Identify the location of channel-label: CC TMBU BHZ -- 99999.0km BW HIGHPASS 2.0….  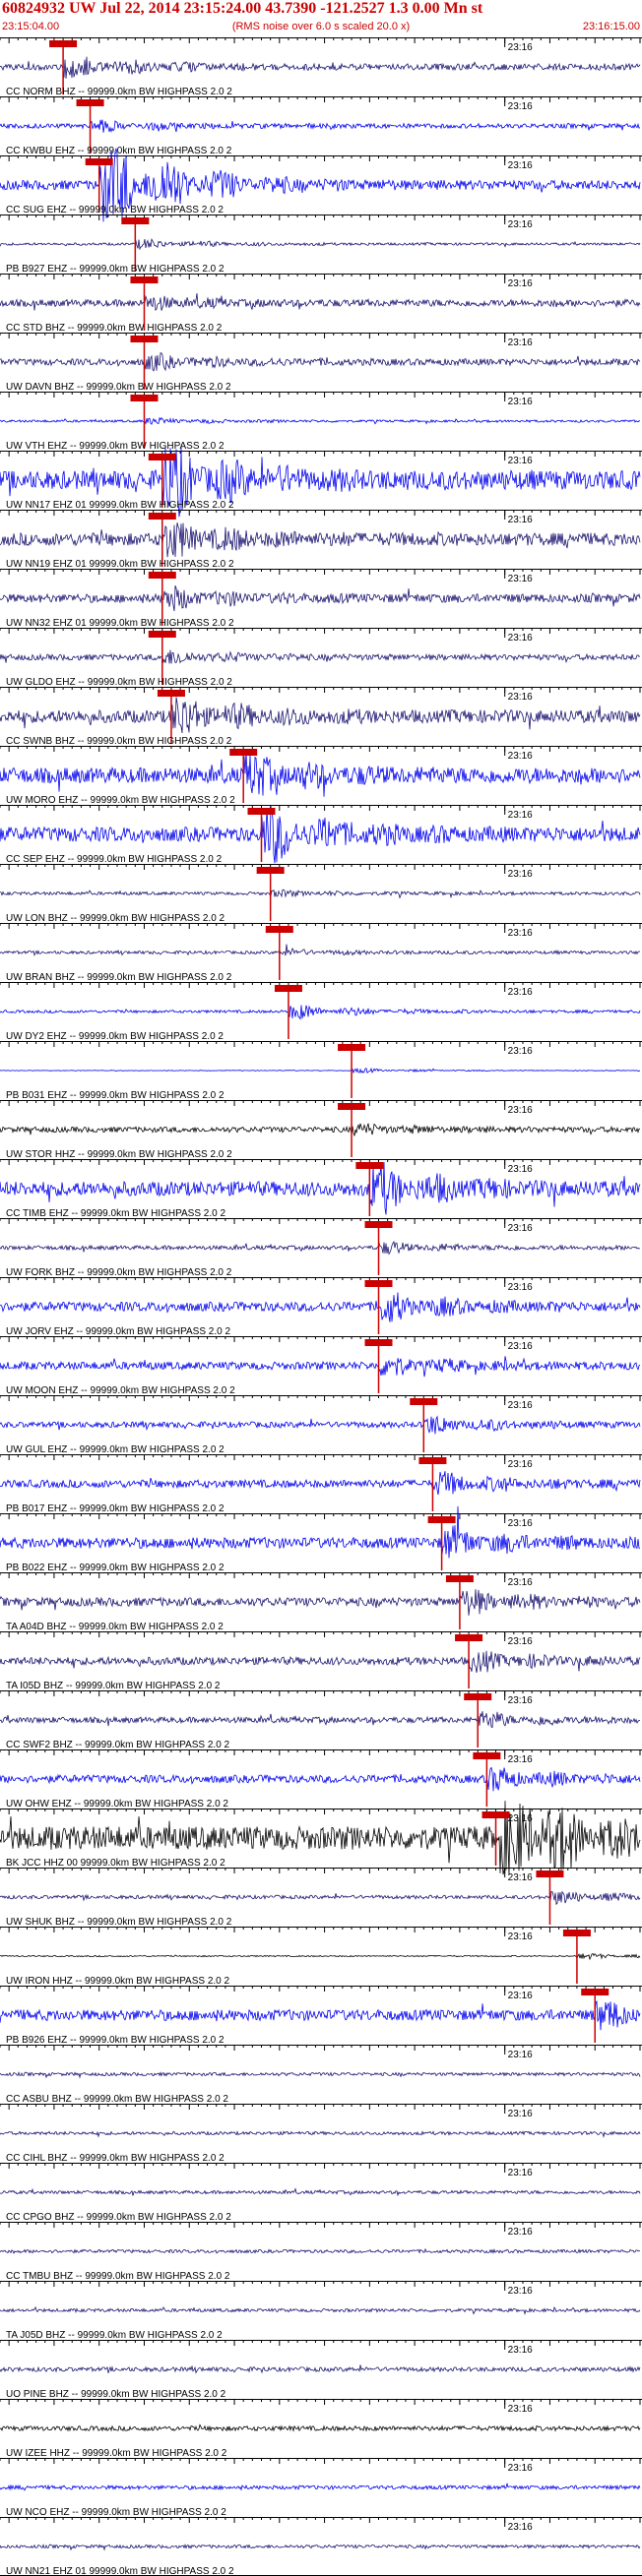
(118, 2276).